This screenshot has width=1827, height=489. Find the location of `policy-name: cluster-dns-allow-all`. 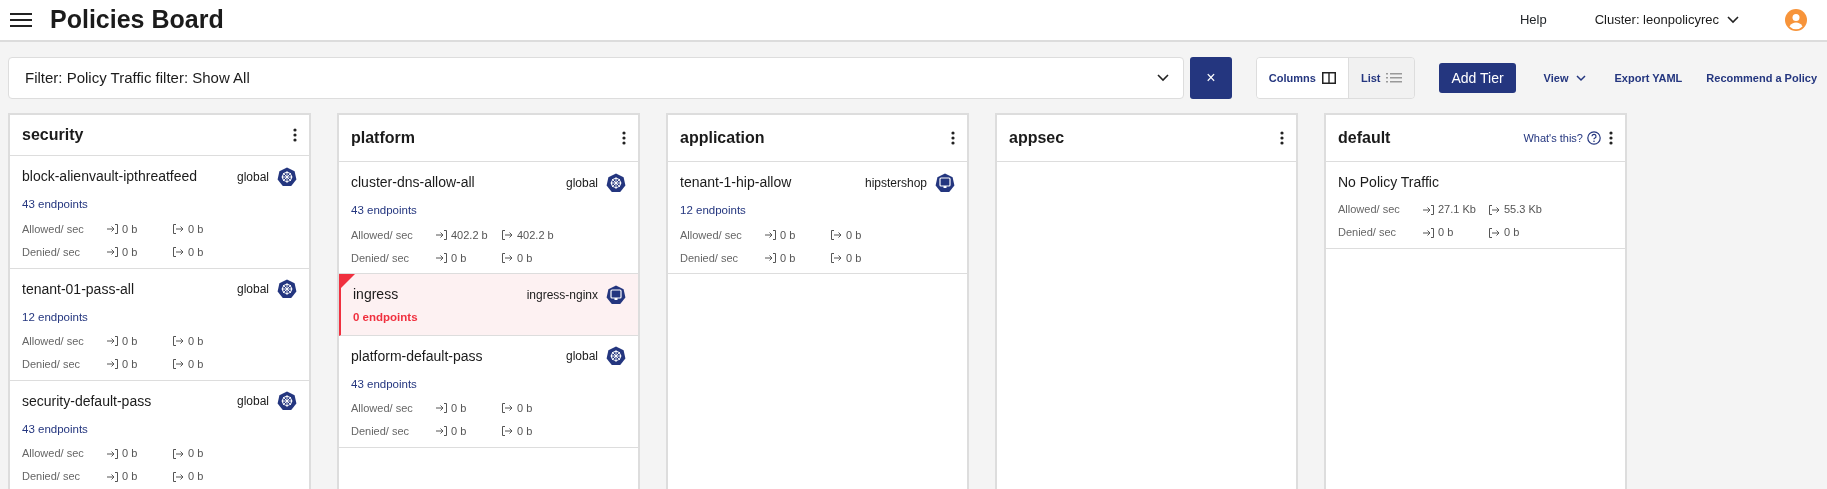

policy-name: cluster-dns-allow-all is located at coordinates (413, 182).